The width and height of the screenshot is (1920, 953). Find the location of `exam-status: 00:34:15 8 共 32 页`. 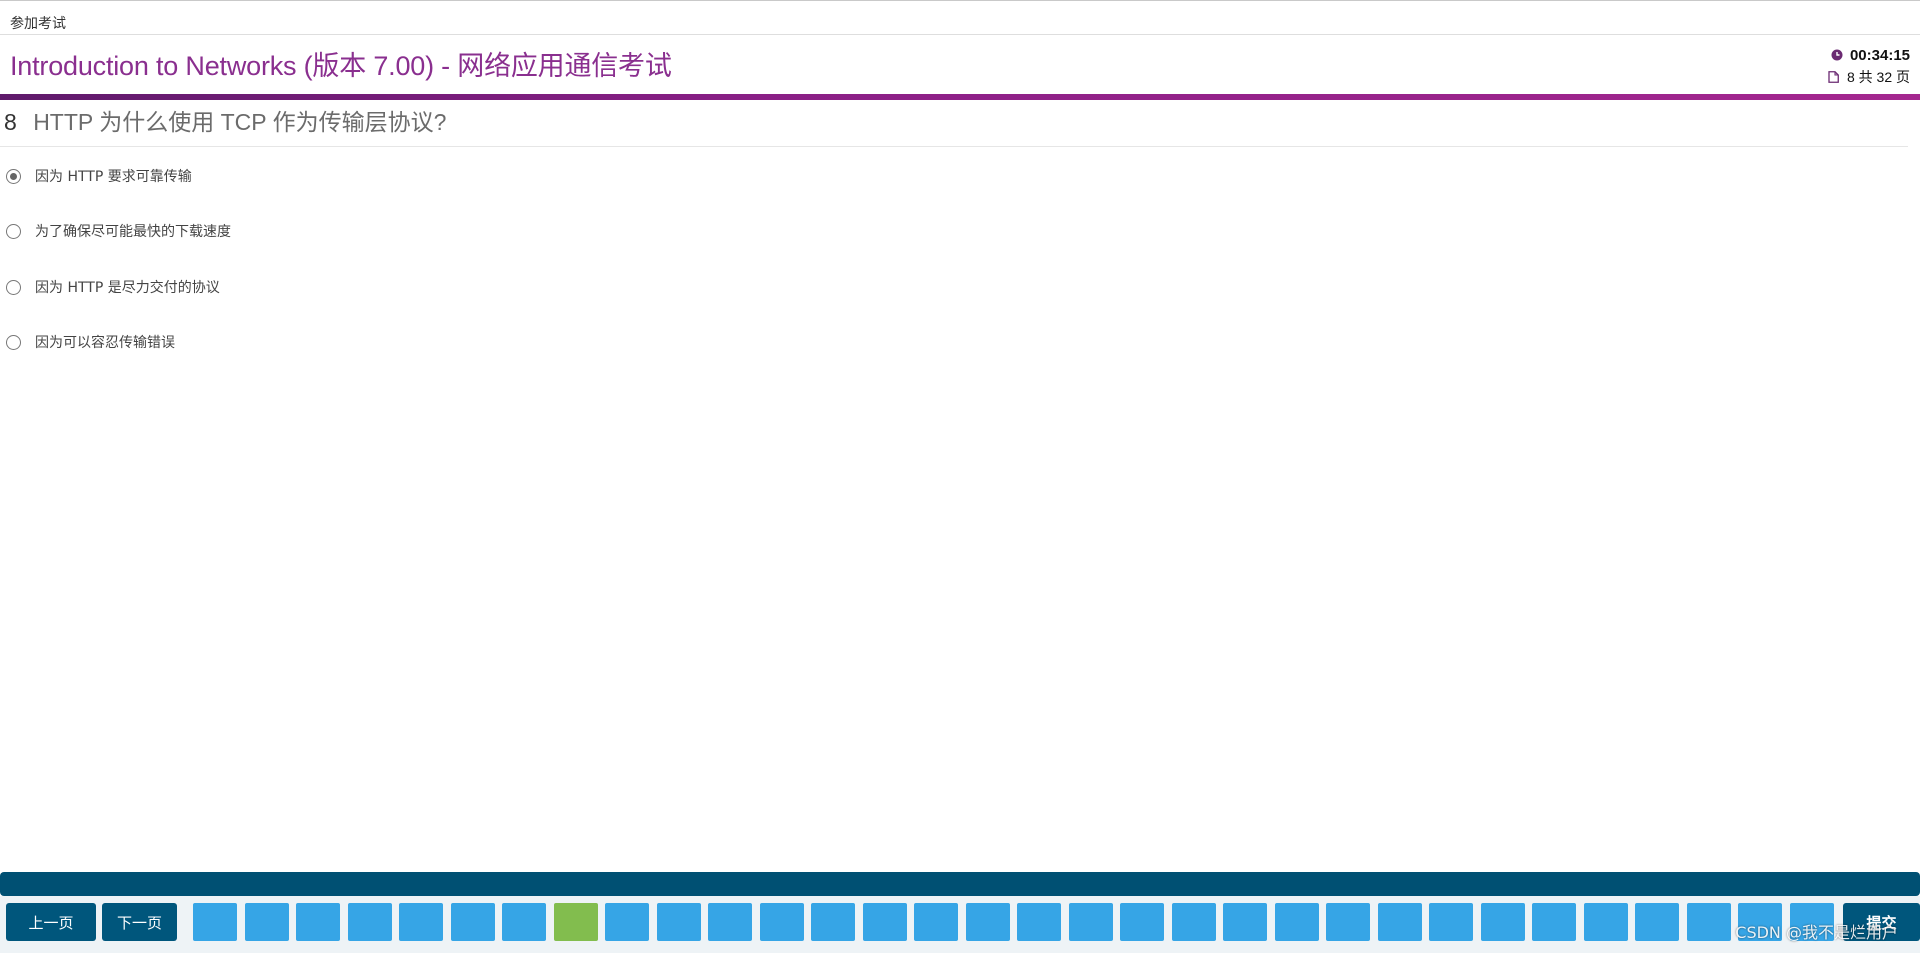

exam-status: 00:34:15 8 共 32 页 is located at coordinates (1855, 66).